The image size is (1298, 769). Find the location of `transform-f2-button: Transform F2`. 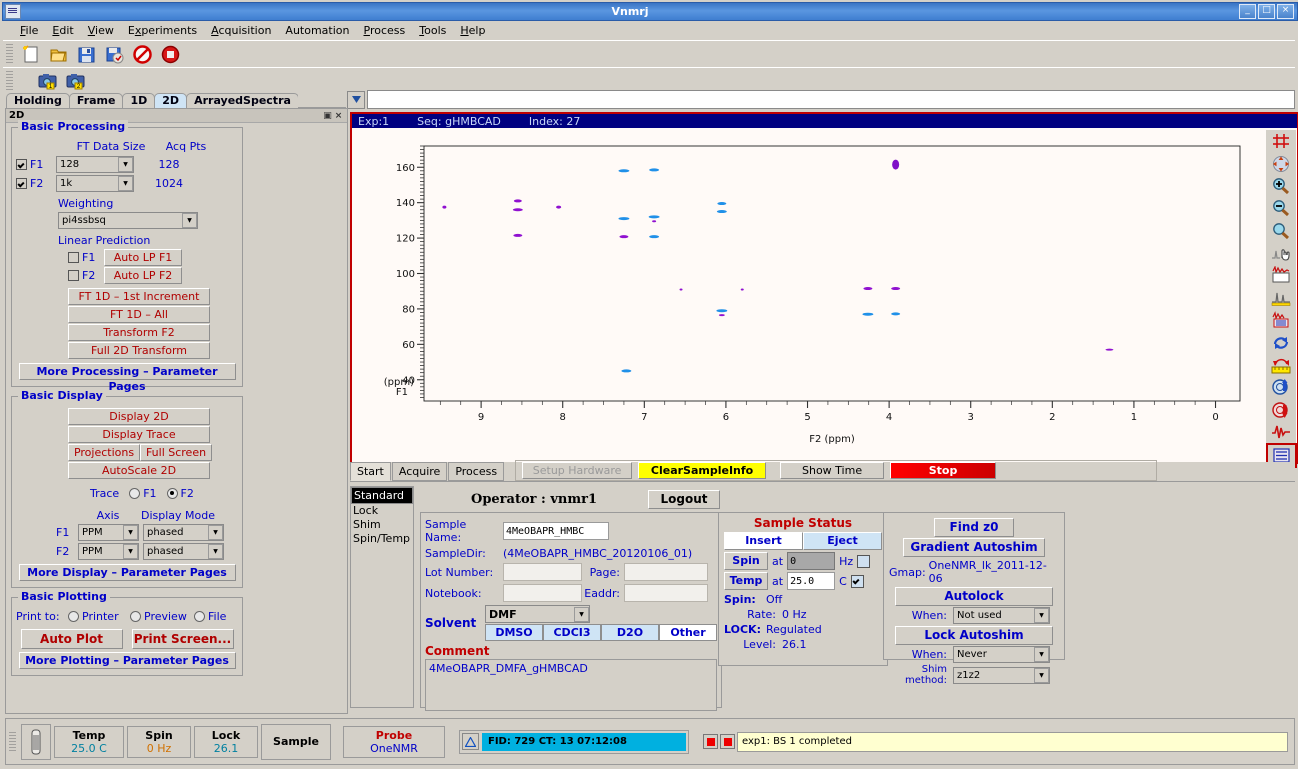

transform-f2-button: Transform F2 is located at coordinates (139, 332).